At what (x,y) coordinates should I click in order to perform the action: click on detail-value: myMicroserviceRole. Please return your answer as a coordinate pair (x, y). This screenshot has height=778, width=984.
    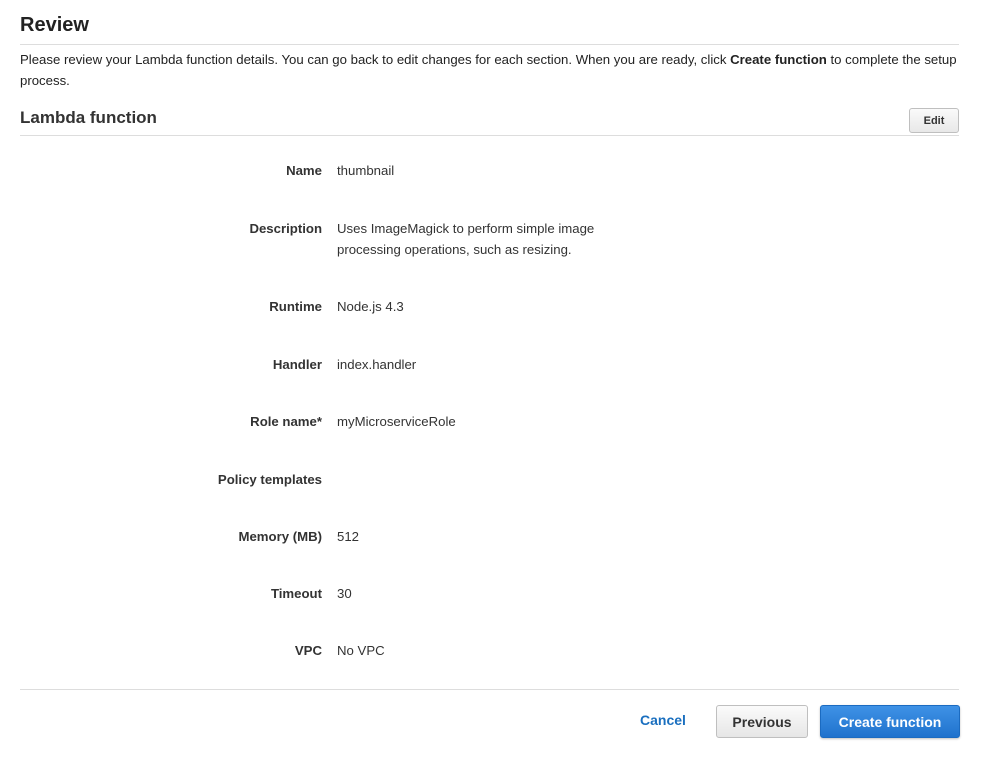
    Looking at the image, I should click on (396, 421).